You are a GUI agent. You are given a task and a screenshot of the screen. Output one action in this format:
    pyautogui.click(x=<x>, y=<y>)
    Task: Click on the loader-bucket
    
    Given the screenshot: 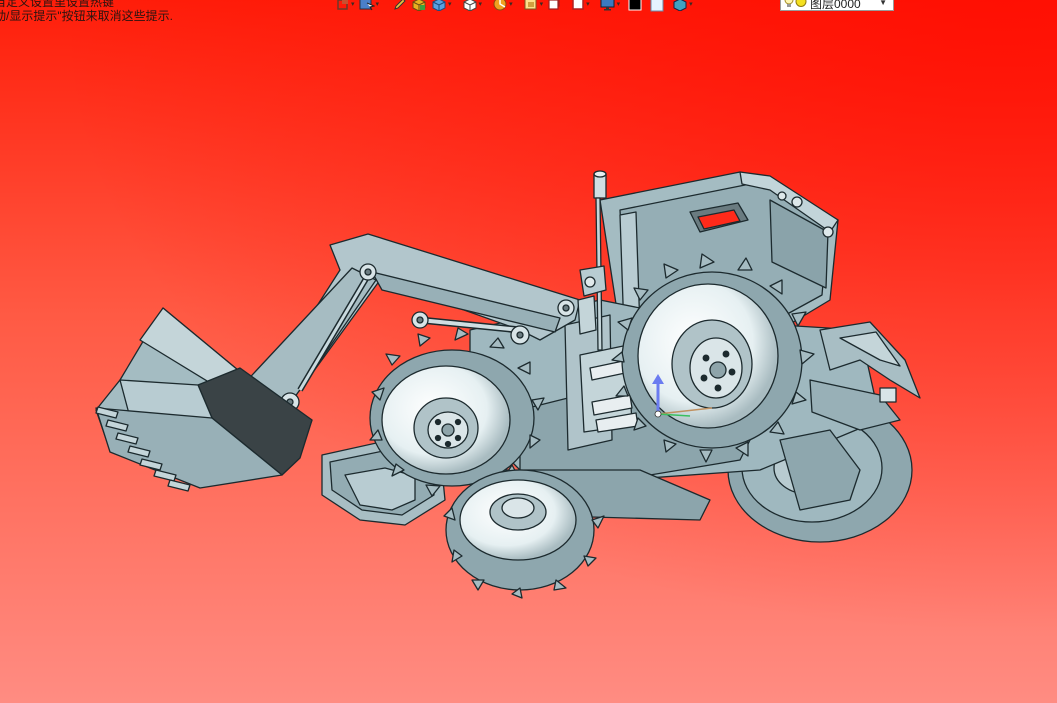 What is the action you would take?
    pyautogui.click(x=204, y=399)
    